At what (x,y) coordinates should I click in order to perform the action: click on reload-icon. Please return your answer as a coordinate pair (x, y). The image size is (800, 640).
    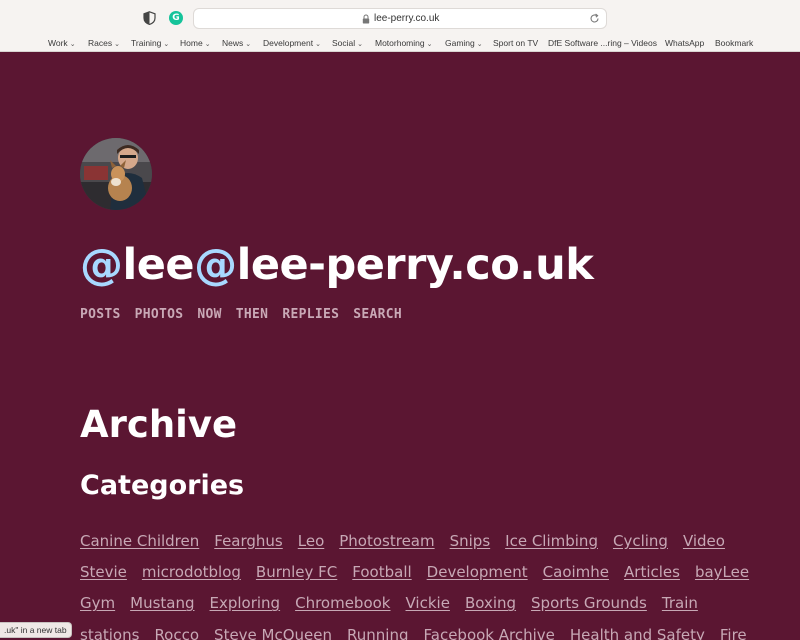
    Looking at the image, I should click on (594, 18).